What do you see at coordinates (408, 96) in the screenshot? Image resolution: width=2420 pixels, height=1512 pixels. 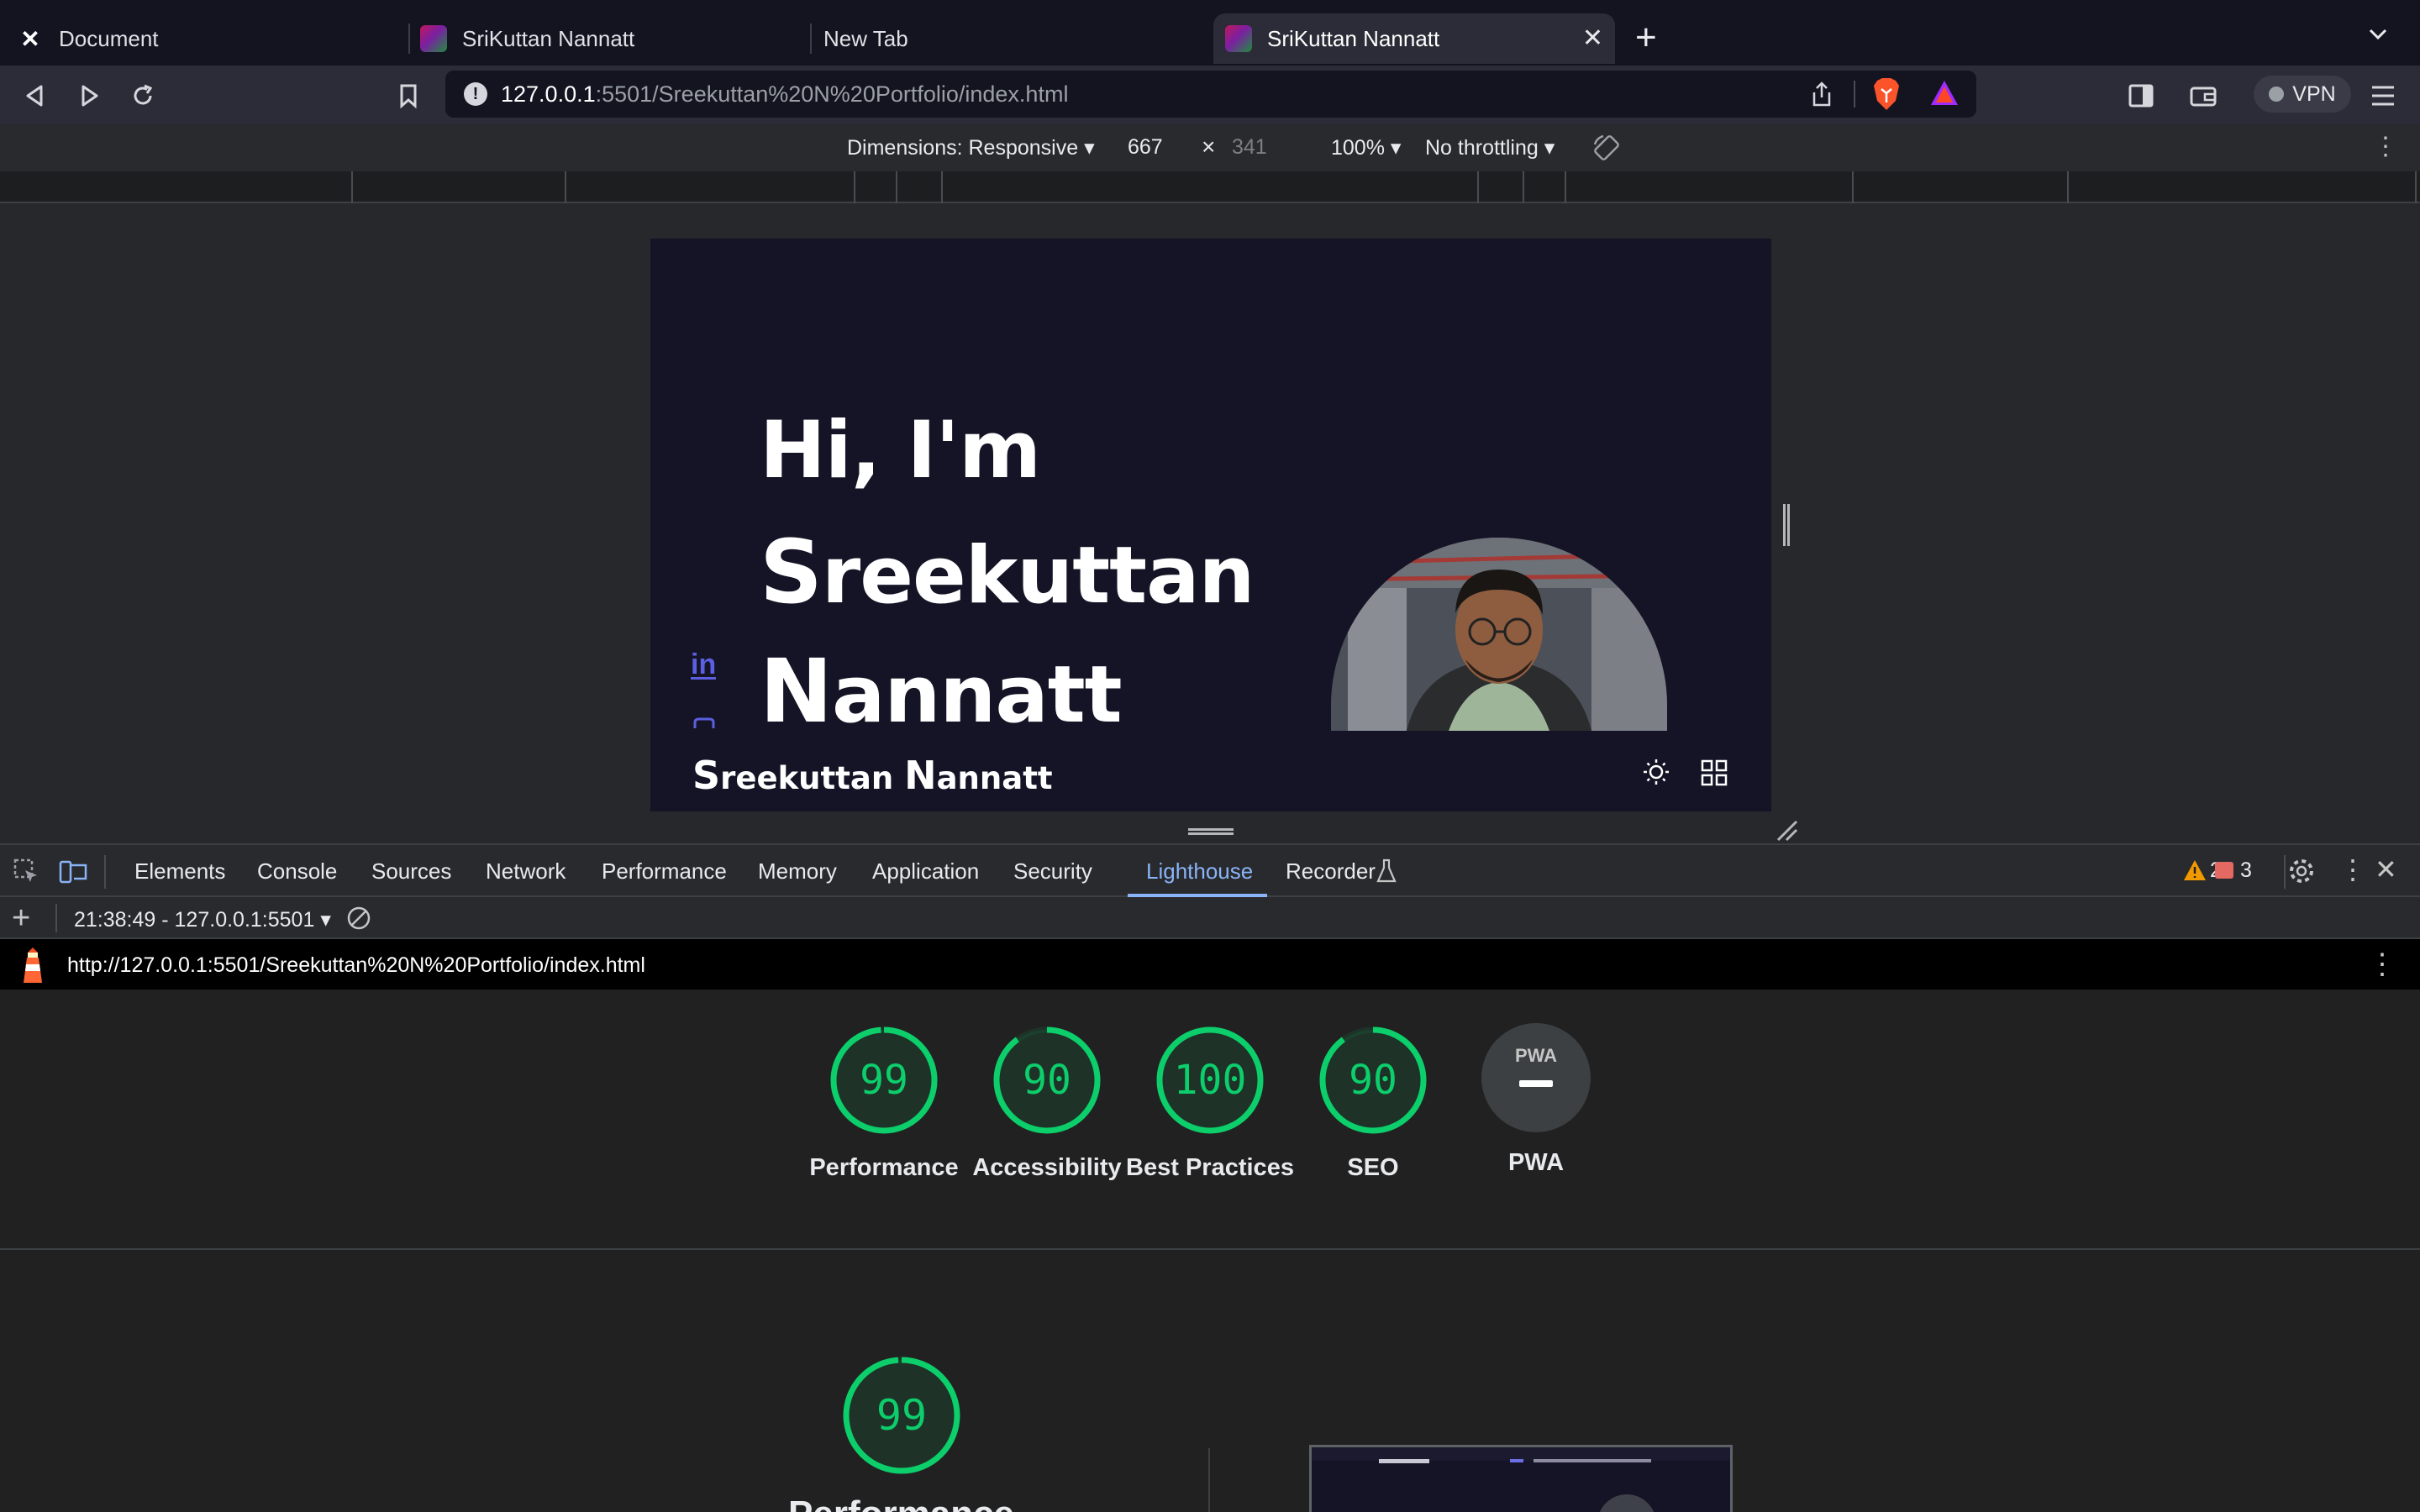 I see `bookmark-icon` at bounding box center [408, 96].